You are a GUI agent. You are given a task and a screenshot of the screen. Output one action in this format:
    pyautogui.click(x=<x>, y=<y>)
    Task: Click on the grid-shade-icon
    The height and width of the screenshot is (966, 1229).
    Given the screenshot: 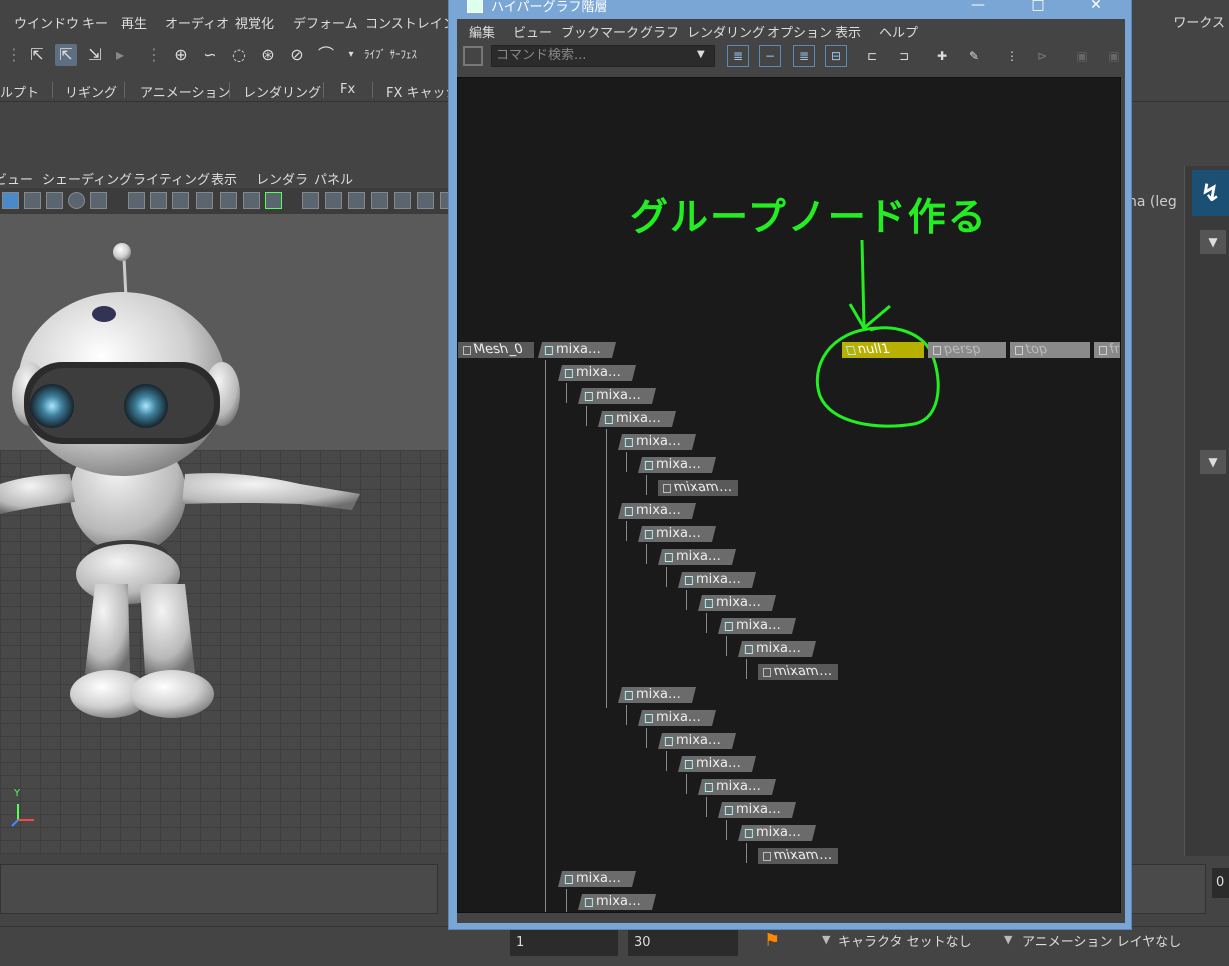 What is the action you would take?
    pyautogui.click(x=54, y=200)
    